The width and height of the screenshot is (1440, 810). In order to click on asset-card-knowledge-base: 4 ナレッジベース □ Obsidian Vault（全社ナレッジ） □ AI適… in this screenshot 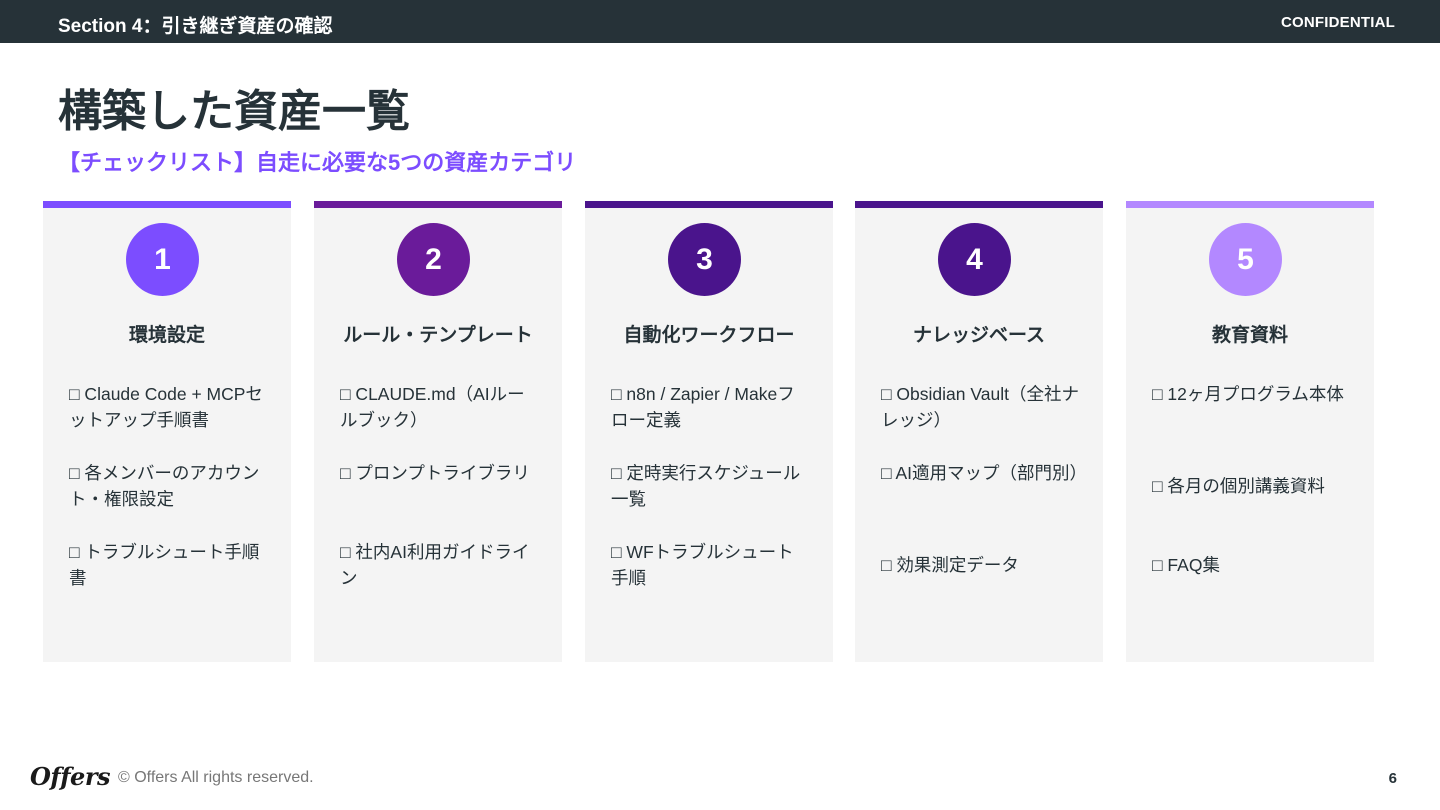, I will do `click(979, 431)`.